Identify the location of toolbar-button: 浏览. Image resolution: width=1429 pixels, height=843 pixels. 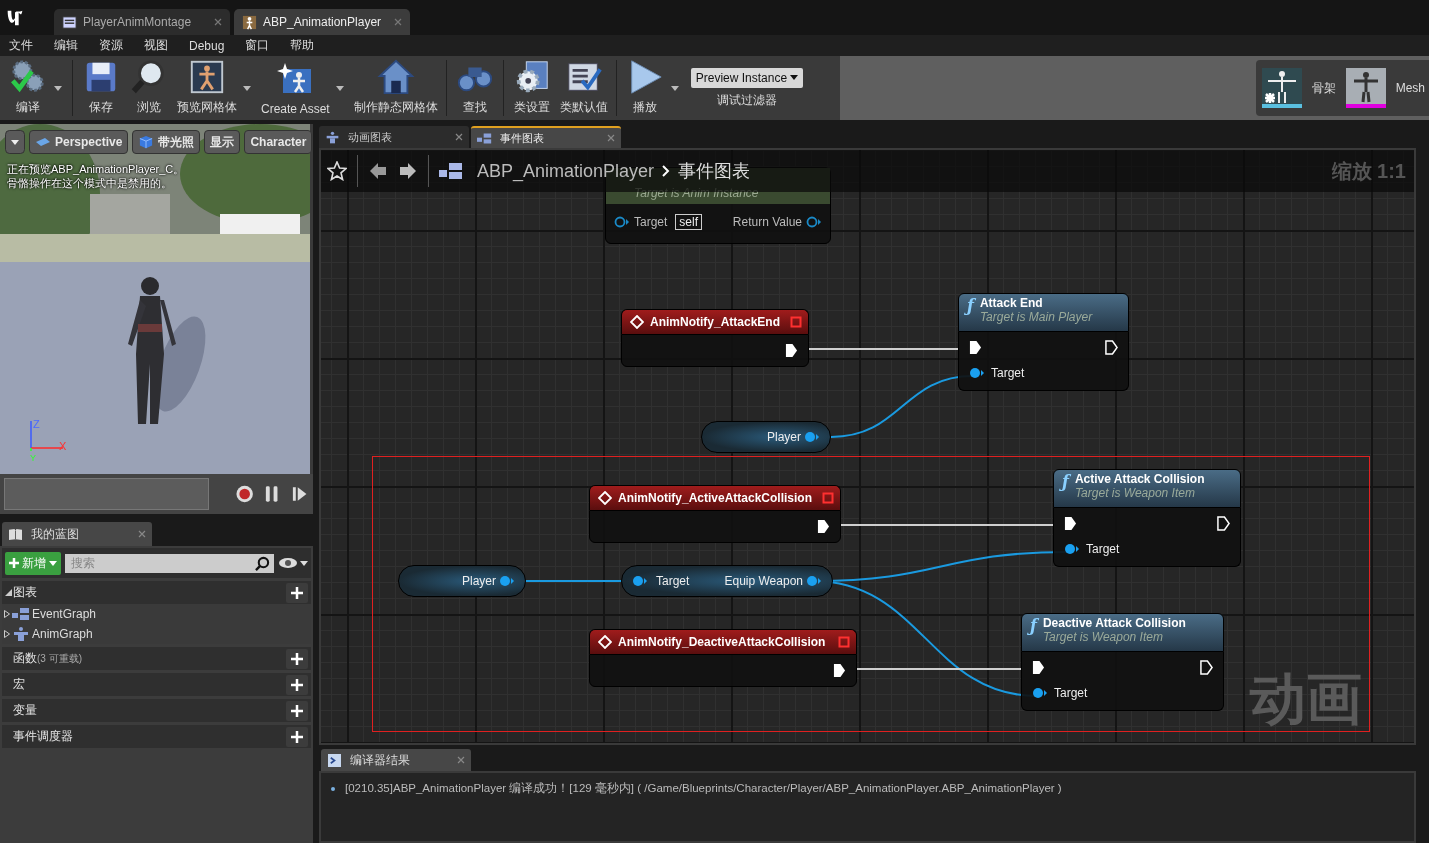
(149, 88).